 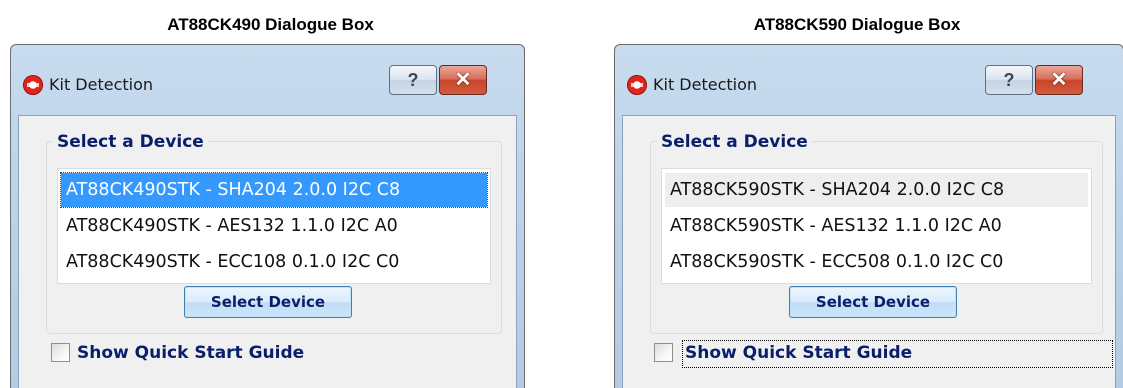 I want to click on device-list-item: AT88CK490STK - AES132 1.1.0 I2C A0, so click(x=274, y=226).